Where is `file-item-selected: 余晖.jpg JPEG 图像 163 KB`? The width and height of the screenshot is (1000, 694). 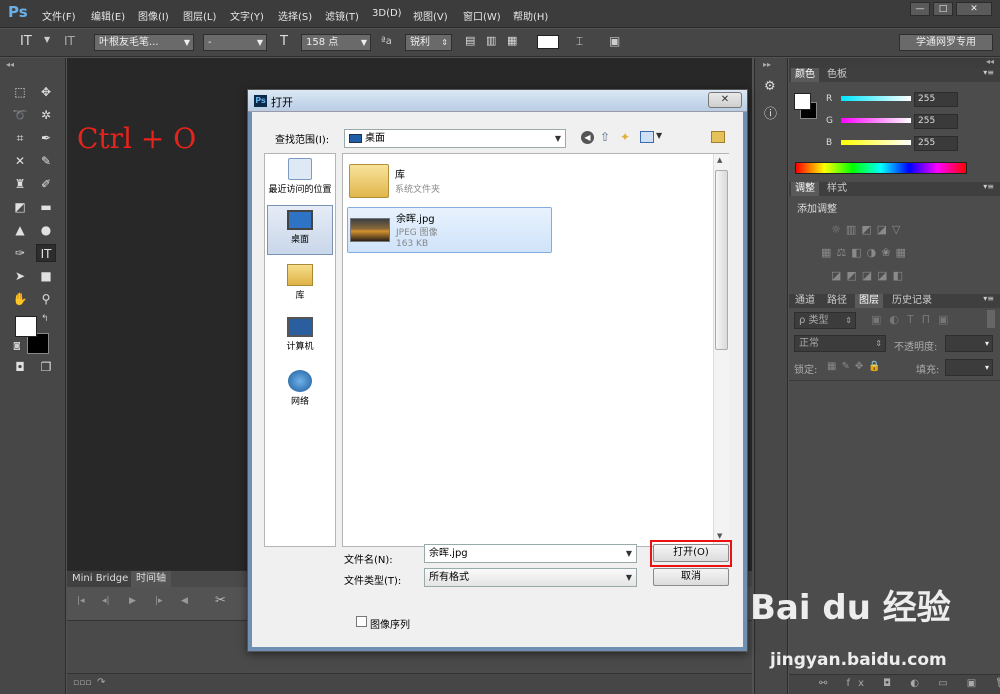
file-item-selected: 余晖.jpg JPEG 图像 163 KB is located at coordinates (449, 230).